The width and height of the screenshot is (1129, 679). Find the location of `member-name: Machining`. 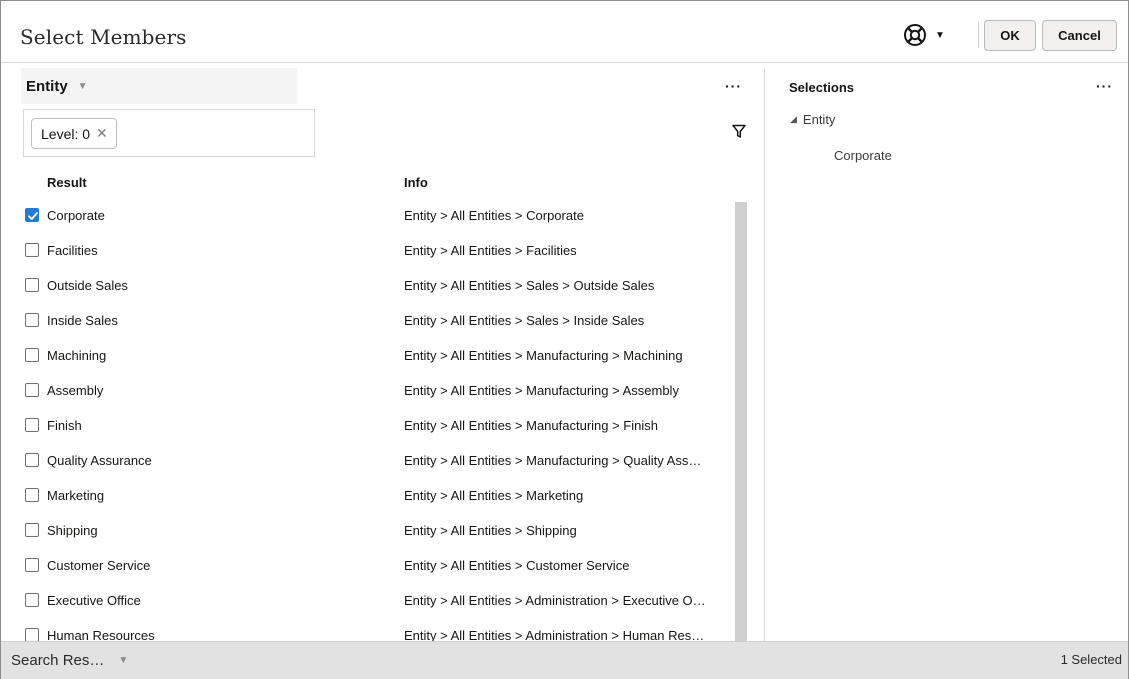

member-name: Machining is located at coordinates (77, 355).